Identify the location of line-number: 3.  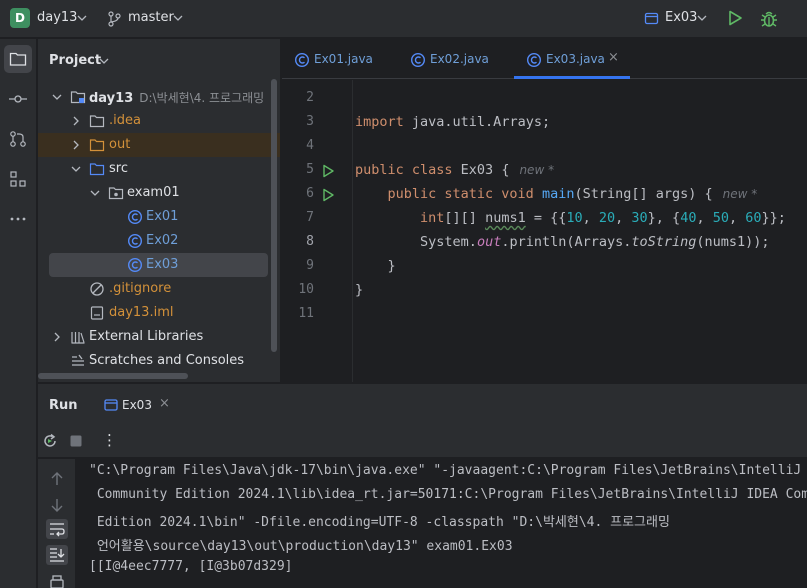
(310, 121).